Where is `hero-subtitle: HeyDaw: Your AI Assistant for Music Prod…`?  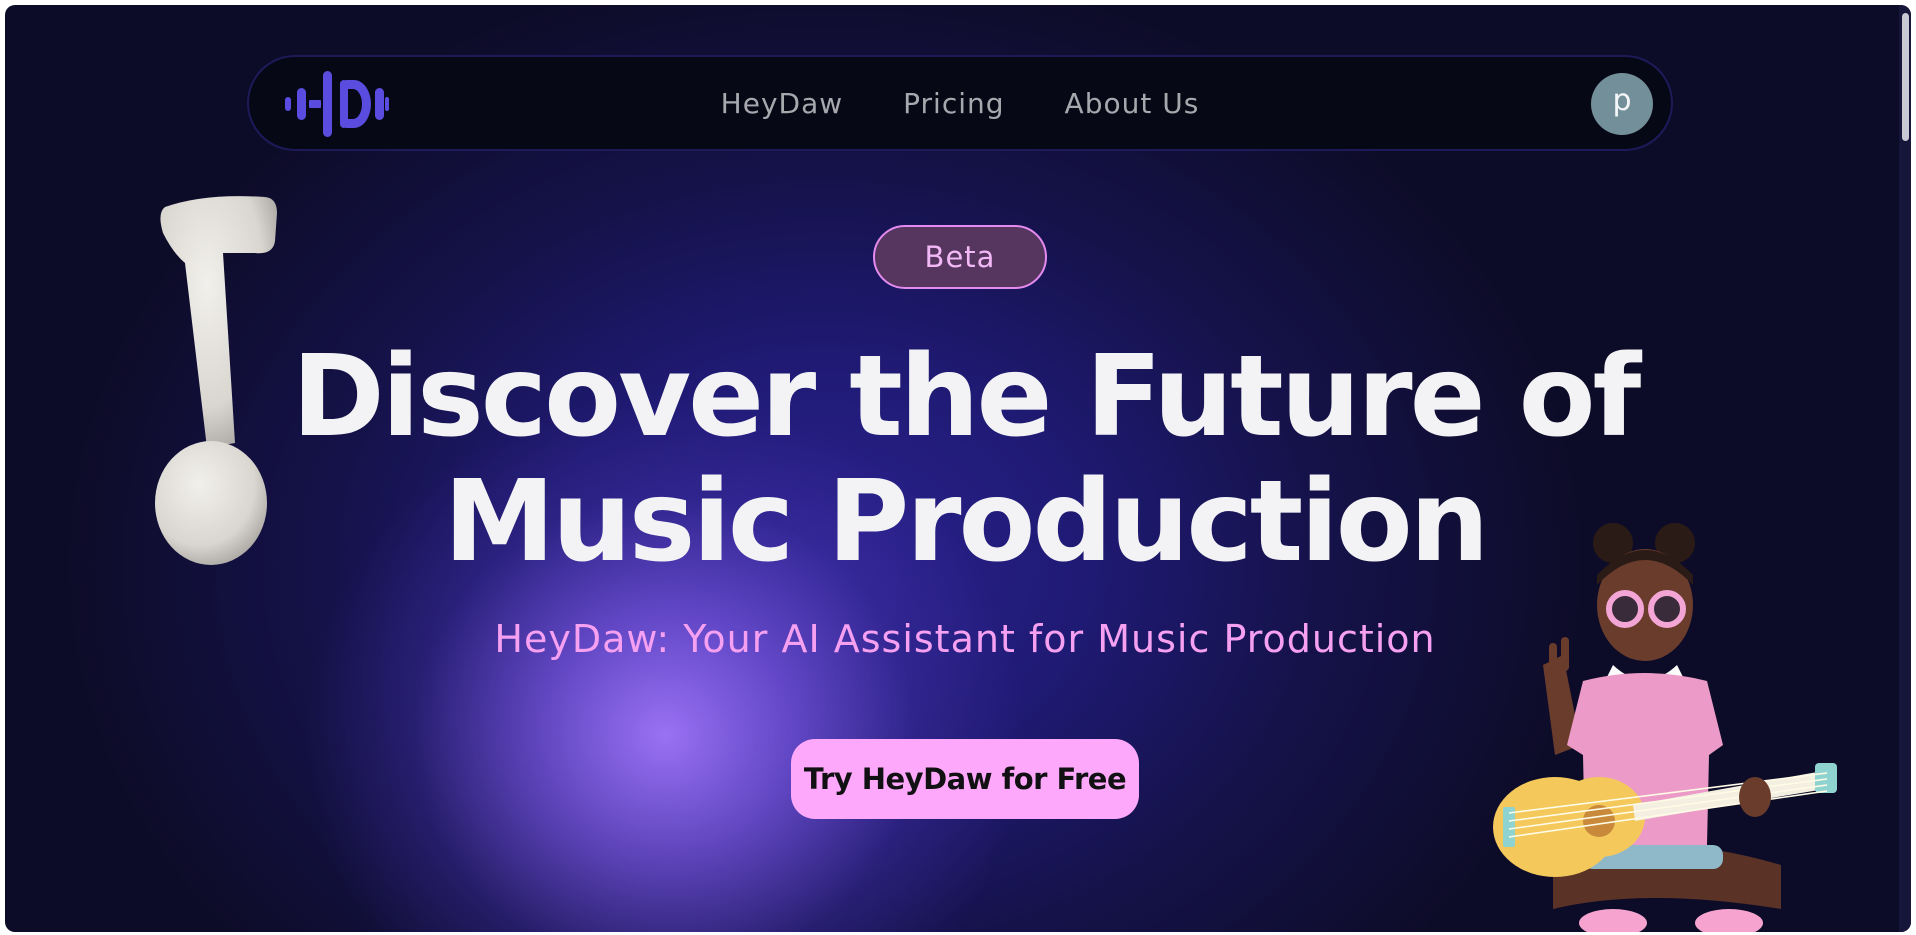 hero-subtitle: HeyDaw: Your AI Assistant for Music Prod… is located at coordinates (965, 639).